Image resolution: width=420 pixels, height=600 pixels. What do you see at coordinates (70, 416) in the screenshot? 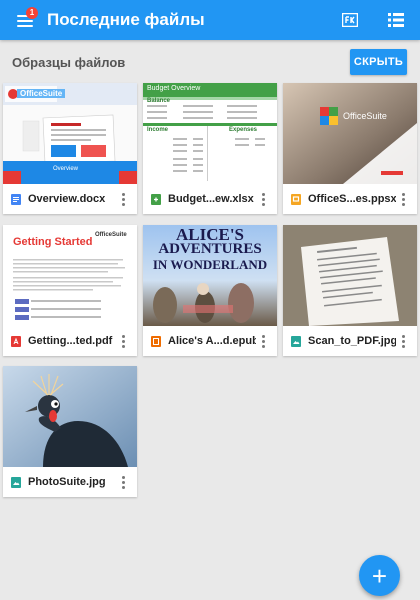
I see `thumbnail-photosuite` at bounding box center [70, 416].